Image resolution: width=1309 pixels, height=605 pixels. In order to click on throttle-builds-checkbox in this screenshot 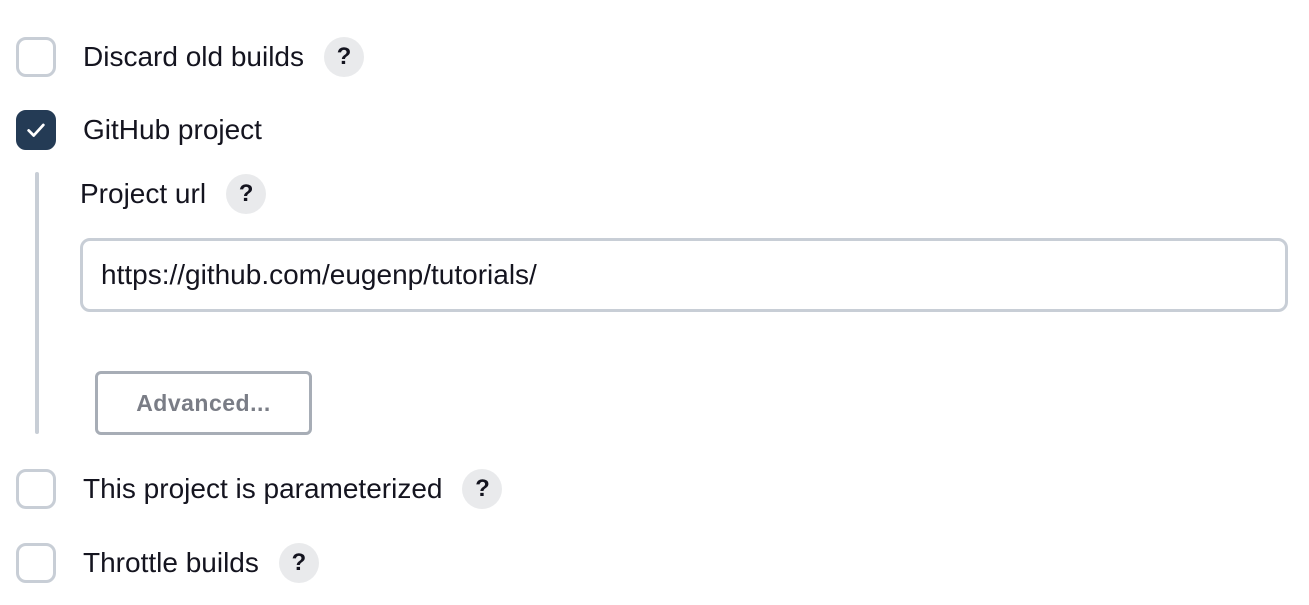, I will do `click(36, 563)`.